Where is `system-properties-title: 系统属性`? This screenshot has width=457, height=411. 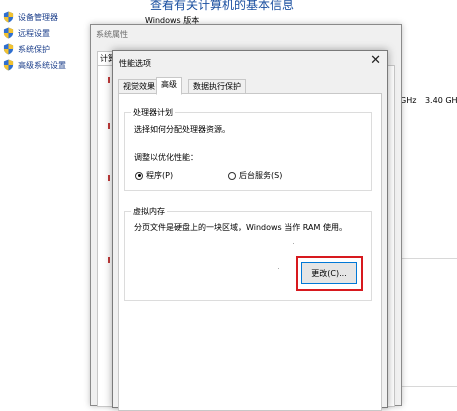
system-properties-title: 系统属性 is located at coordinates (112, 34).